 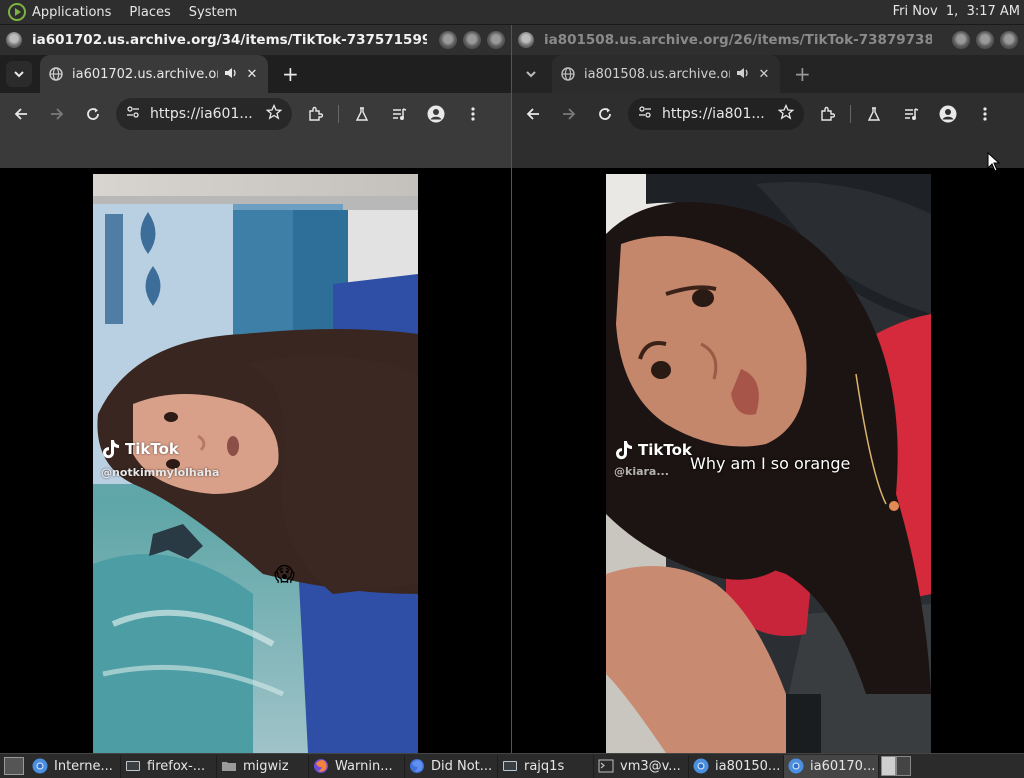 I want to click on workspace-switcher, so click(x=896, y=766).